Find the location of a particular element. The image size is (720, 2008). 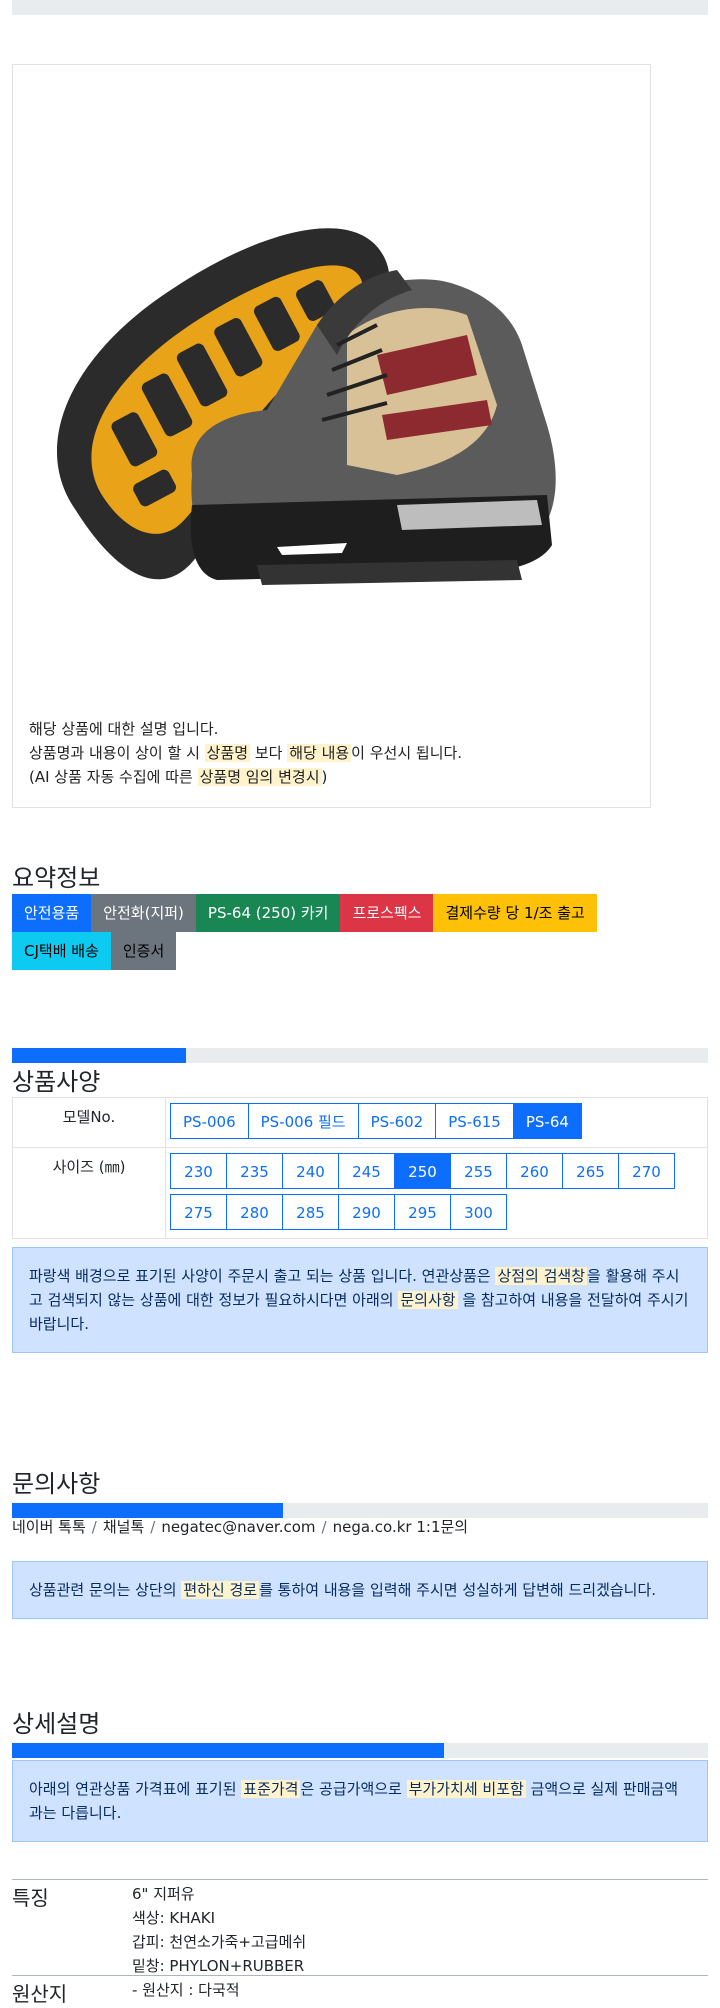

text: 상품관련 문의는 상단의 is located at coordinates (105, 1590).